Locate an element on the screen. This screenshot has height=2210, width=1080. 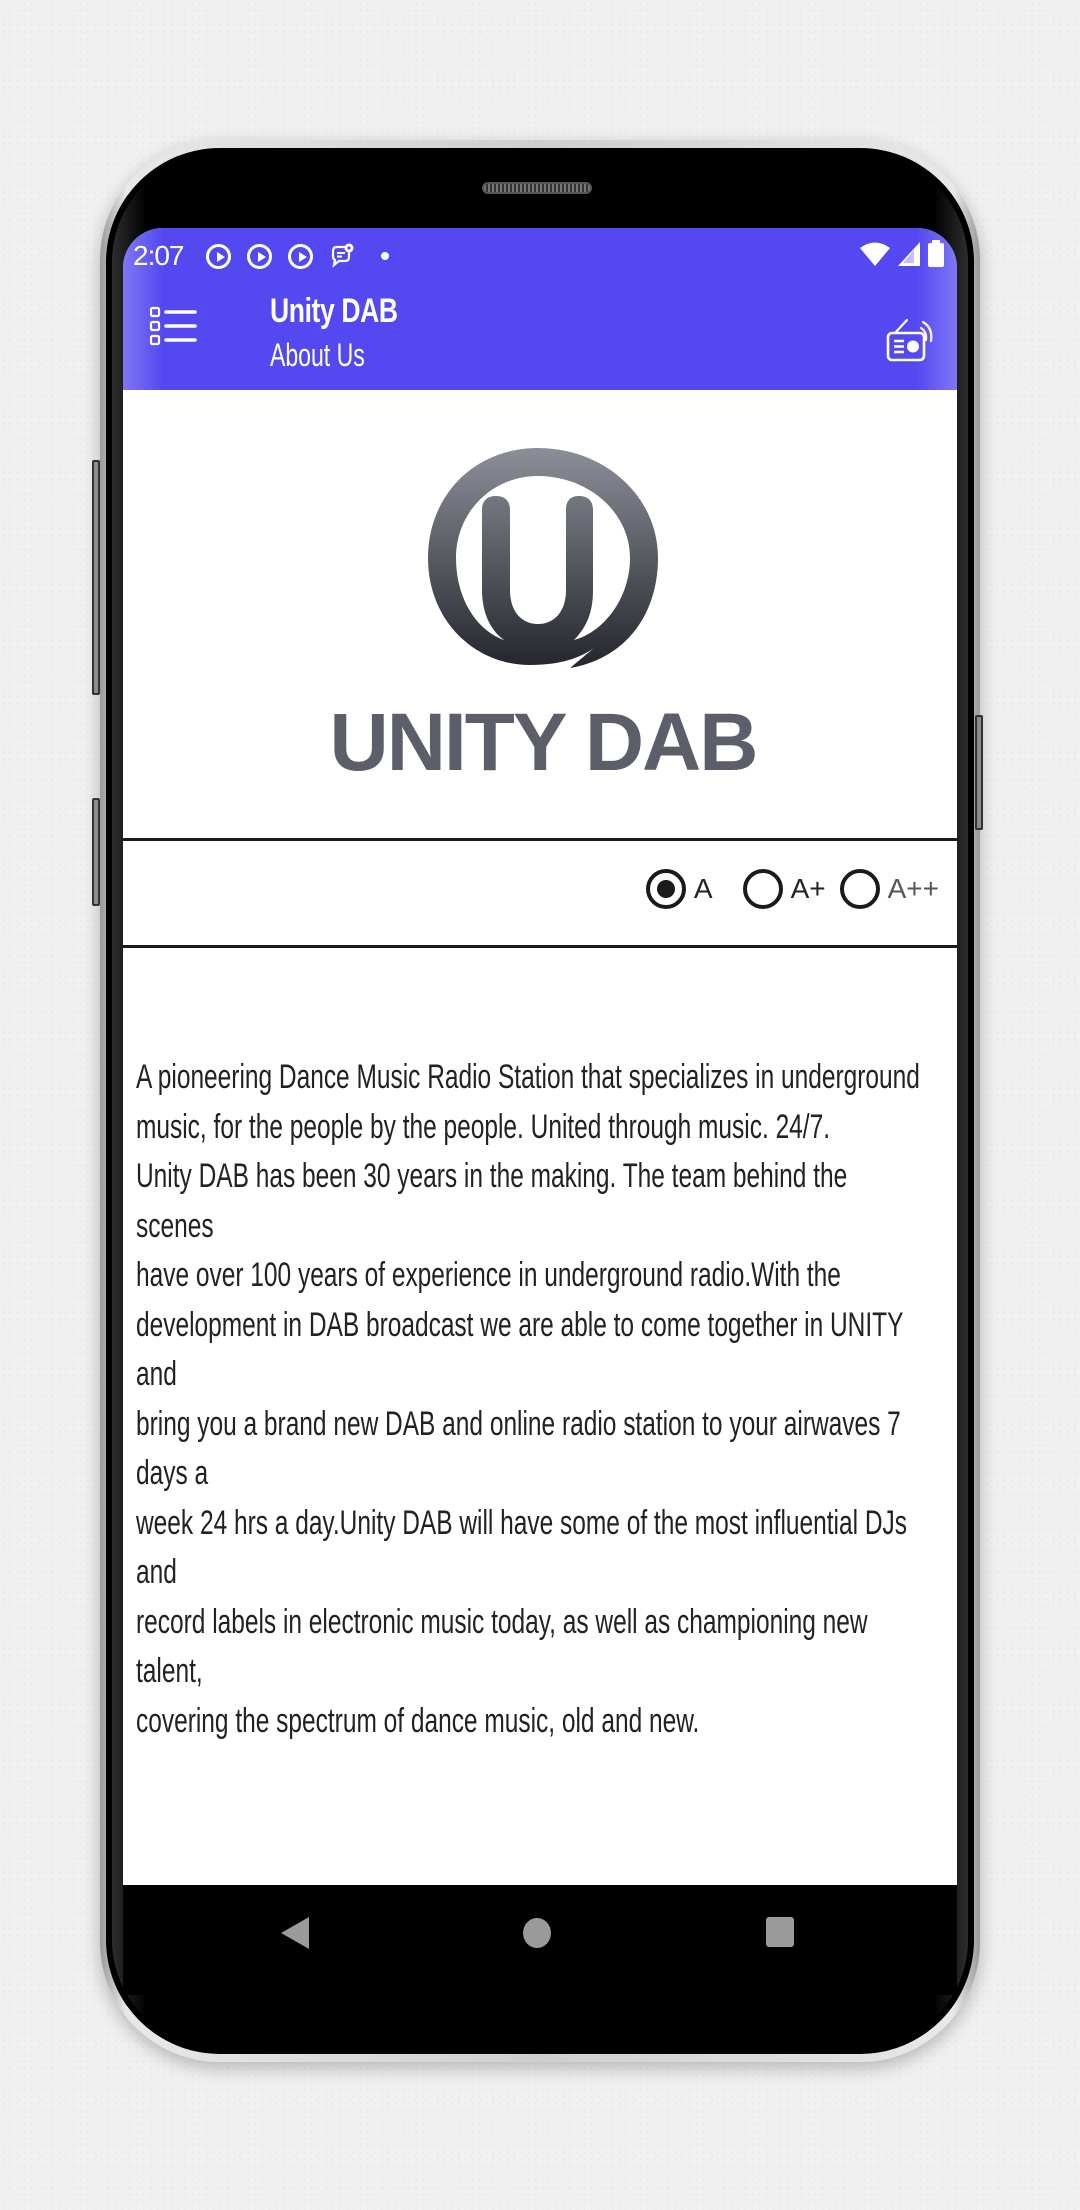
status-bar: 2:07 is located at coordinates (540, 256).